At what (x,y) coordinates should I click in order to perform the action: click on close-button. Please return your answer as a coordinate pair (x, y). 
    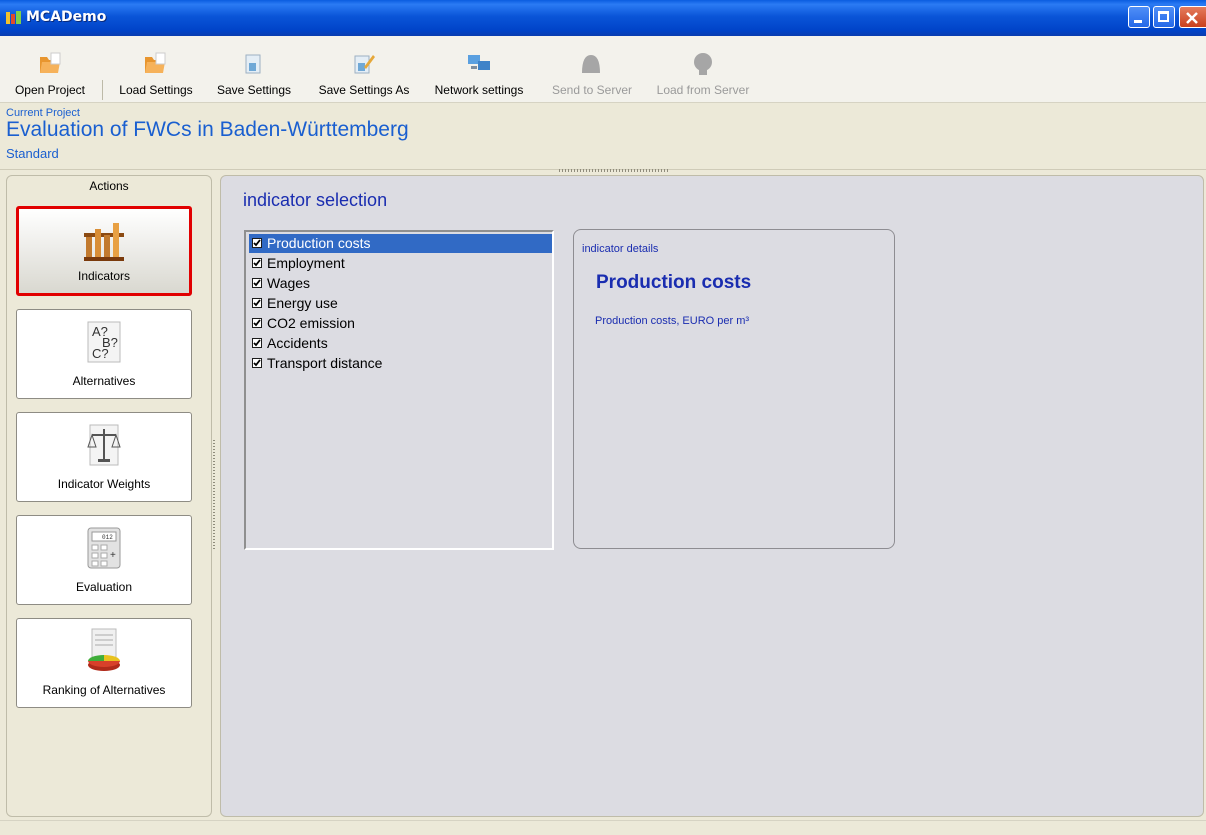
    Looking at the image, I should click on (1192, 17).